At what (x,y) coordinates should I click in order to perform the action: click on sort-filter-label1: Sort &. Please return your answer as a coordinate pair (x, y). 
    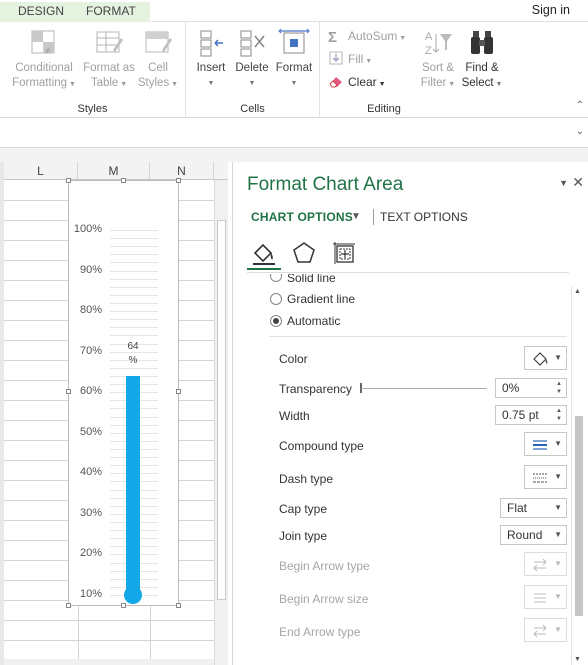
    Looking at the image, I should click on (438, 68).